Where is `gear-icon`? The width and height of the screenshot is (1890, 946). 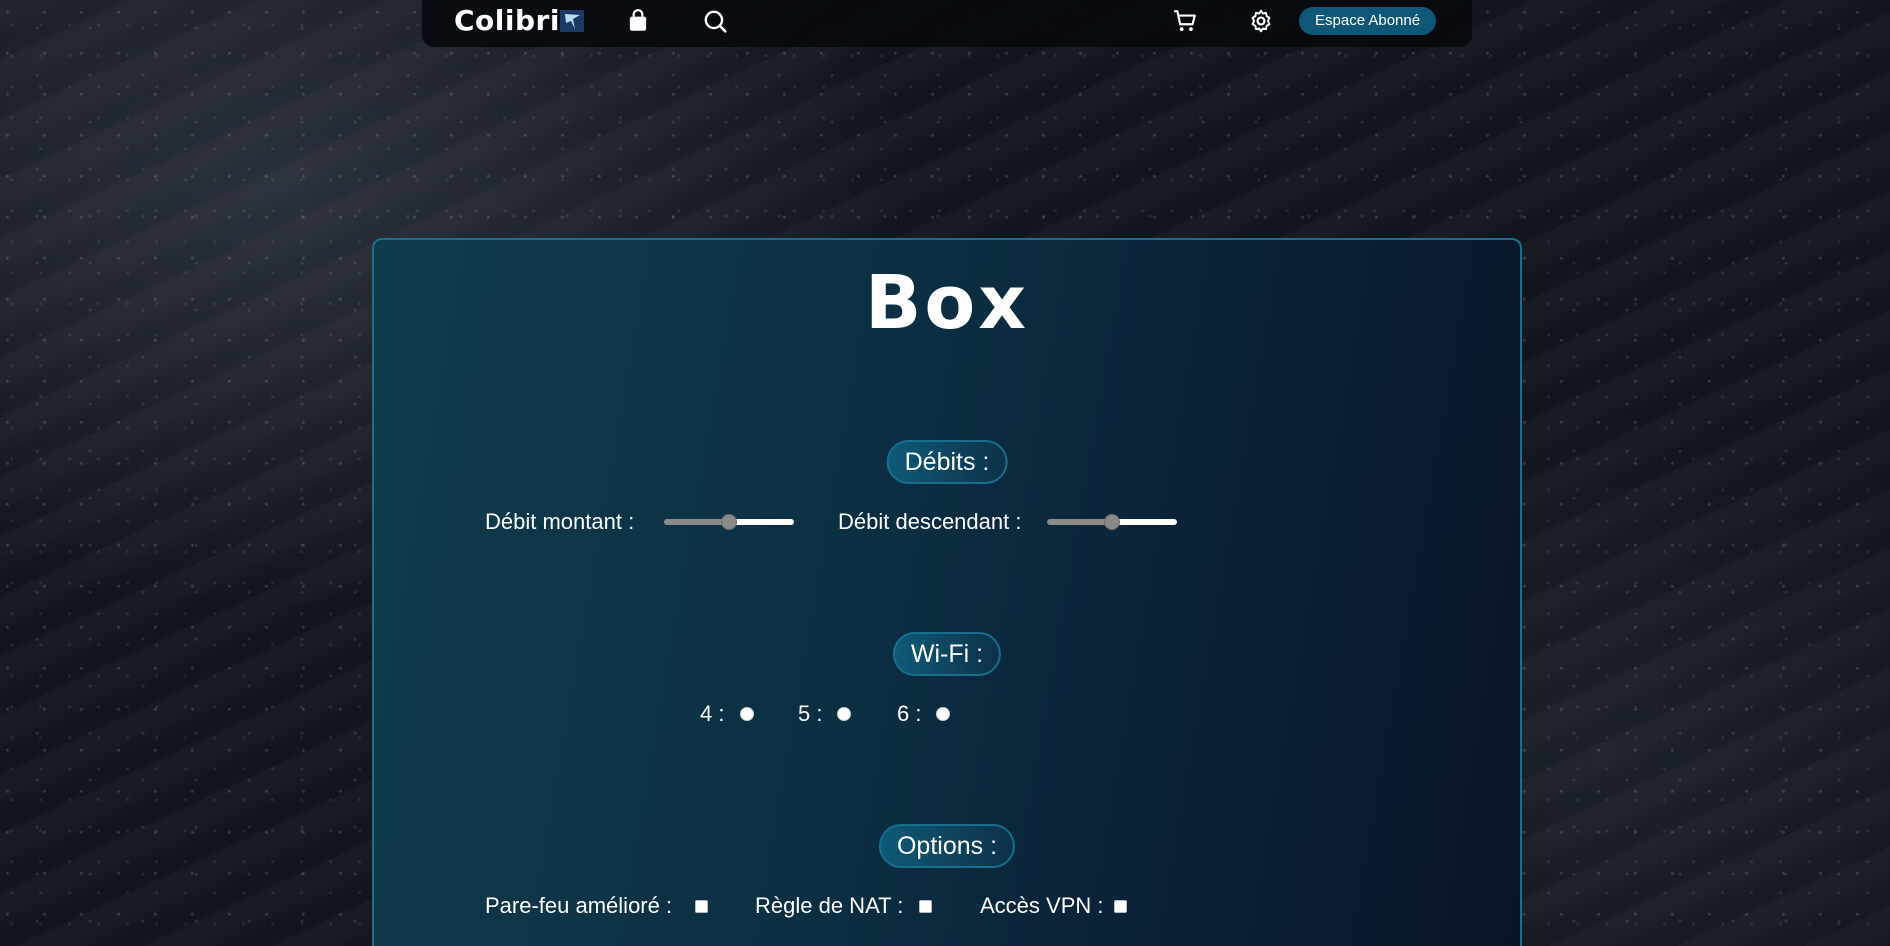 gear-icon is located at coordinates (1261, 21).